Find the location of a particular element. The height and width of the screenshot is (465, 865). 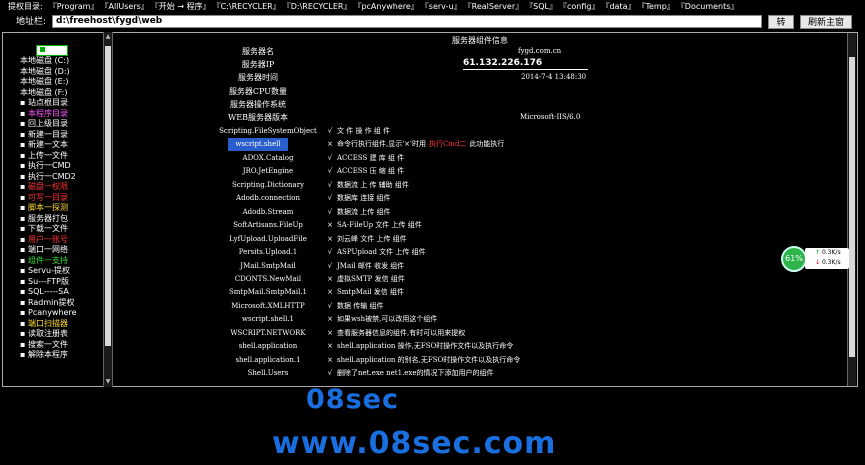

sidebar-item: ▪ Servu-提权 is located at coordinates (48, 271).